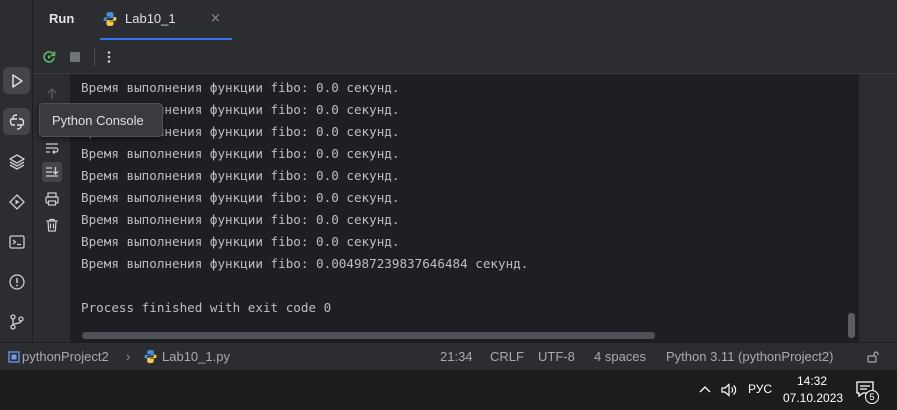 This screenshot has width=897, height=410. What do you see at coordinates (878, 208) in the screenshot?
I see `vertical-scroll-track` at bounding box center [878, 208].